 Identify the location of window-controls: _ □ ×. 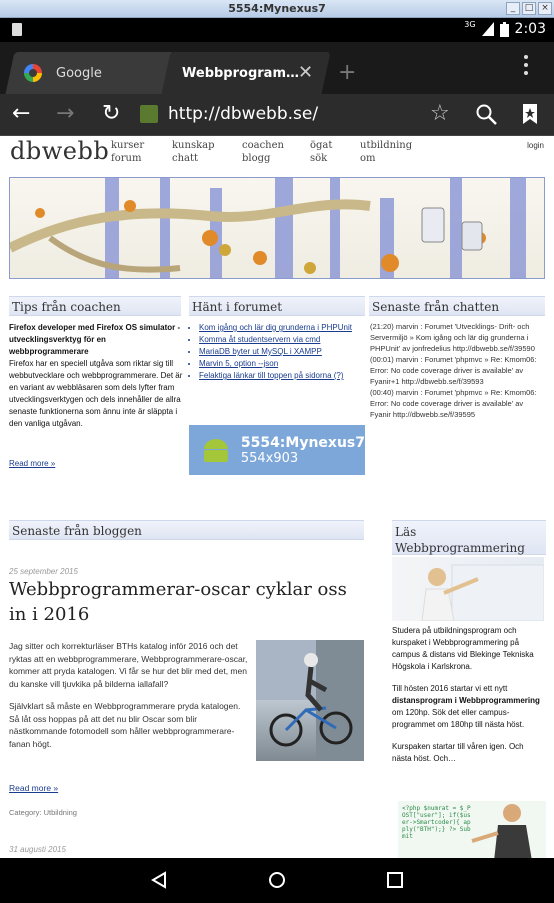
(529, 8).